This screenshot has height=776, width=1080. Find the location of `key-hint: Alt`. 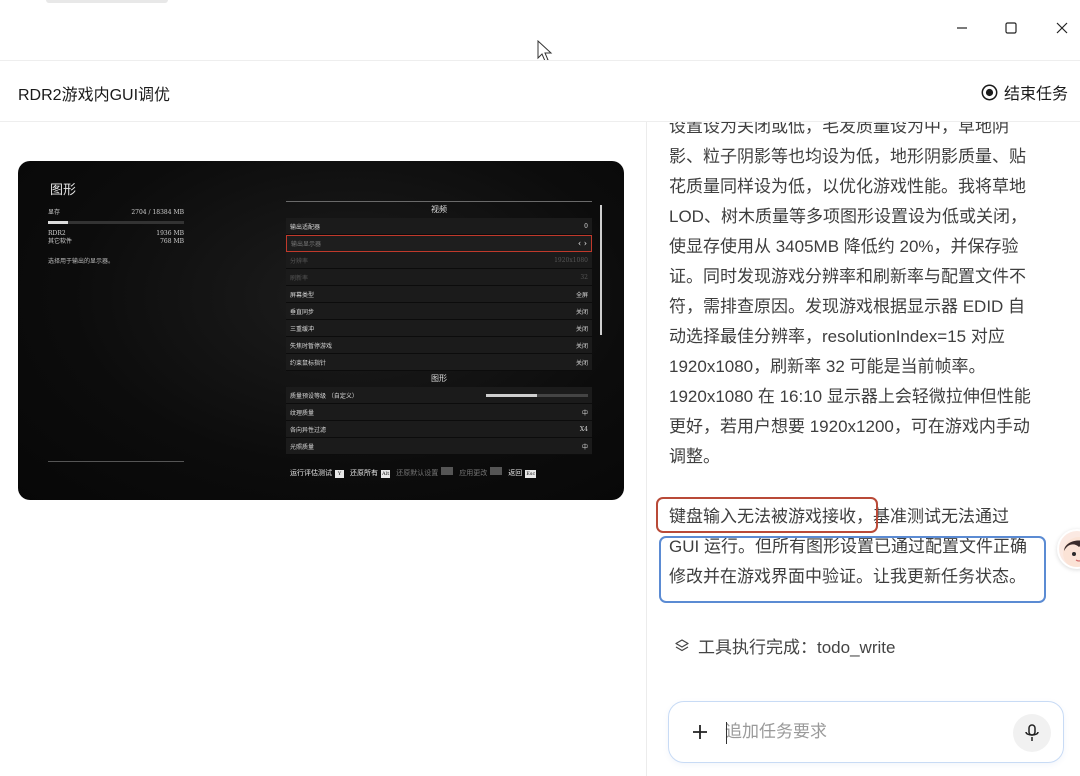

key-hint: Alt is located at coordinates (386, 473).